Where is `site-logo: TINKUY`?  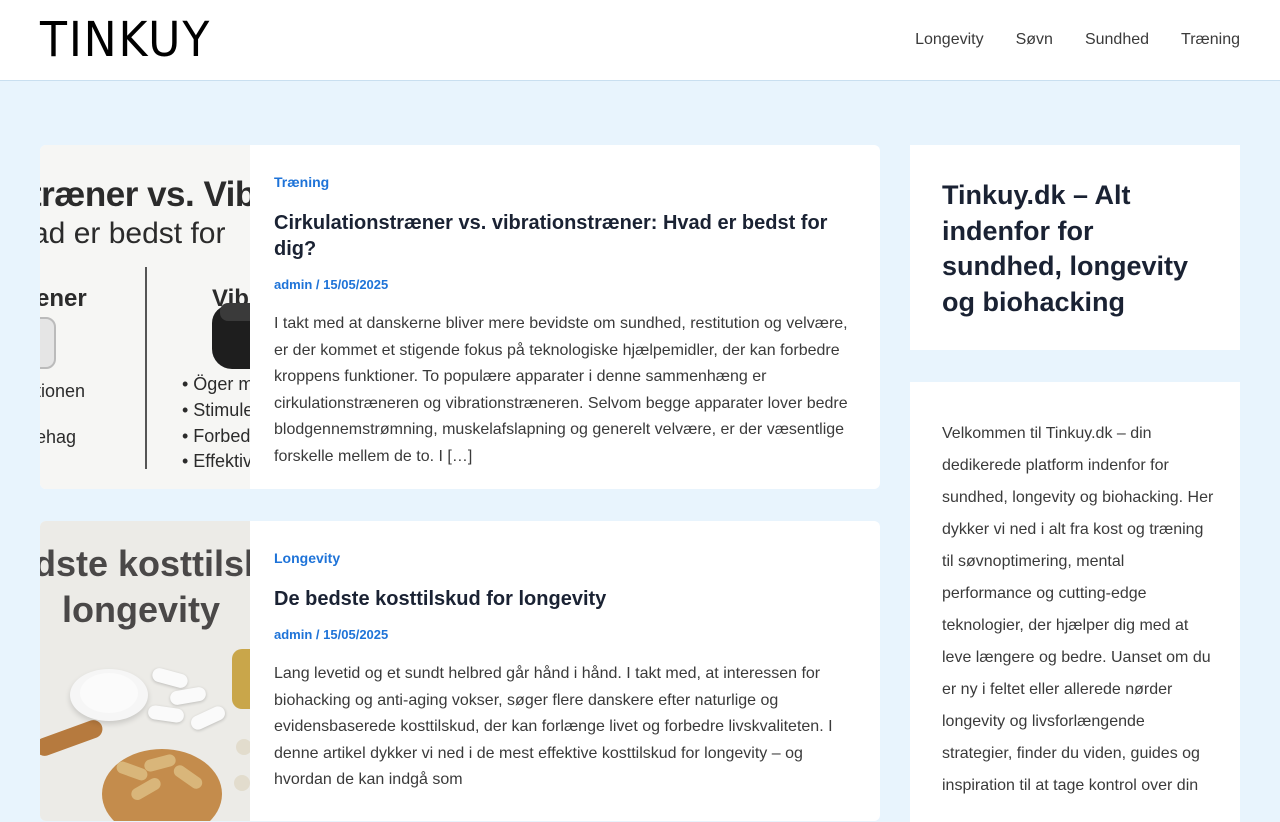
site-logo: TINKUY is located at coordinates (125, 40).